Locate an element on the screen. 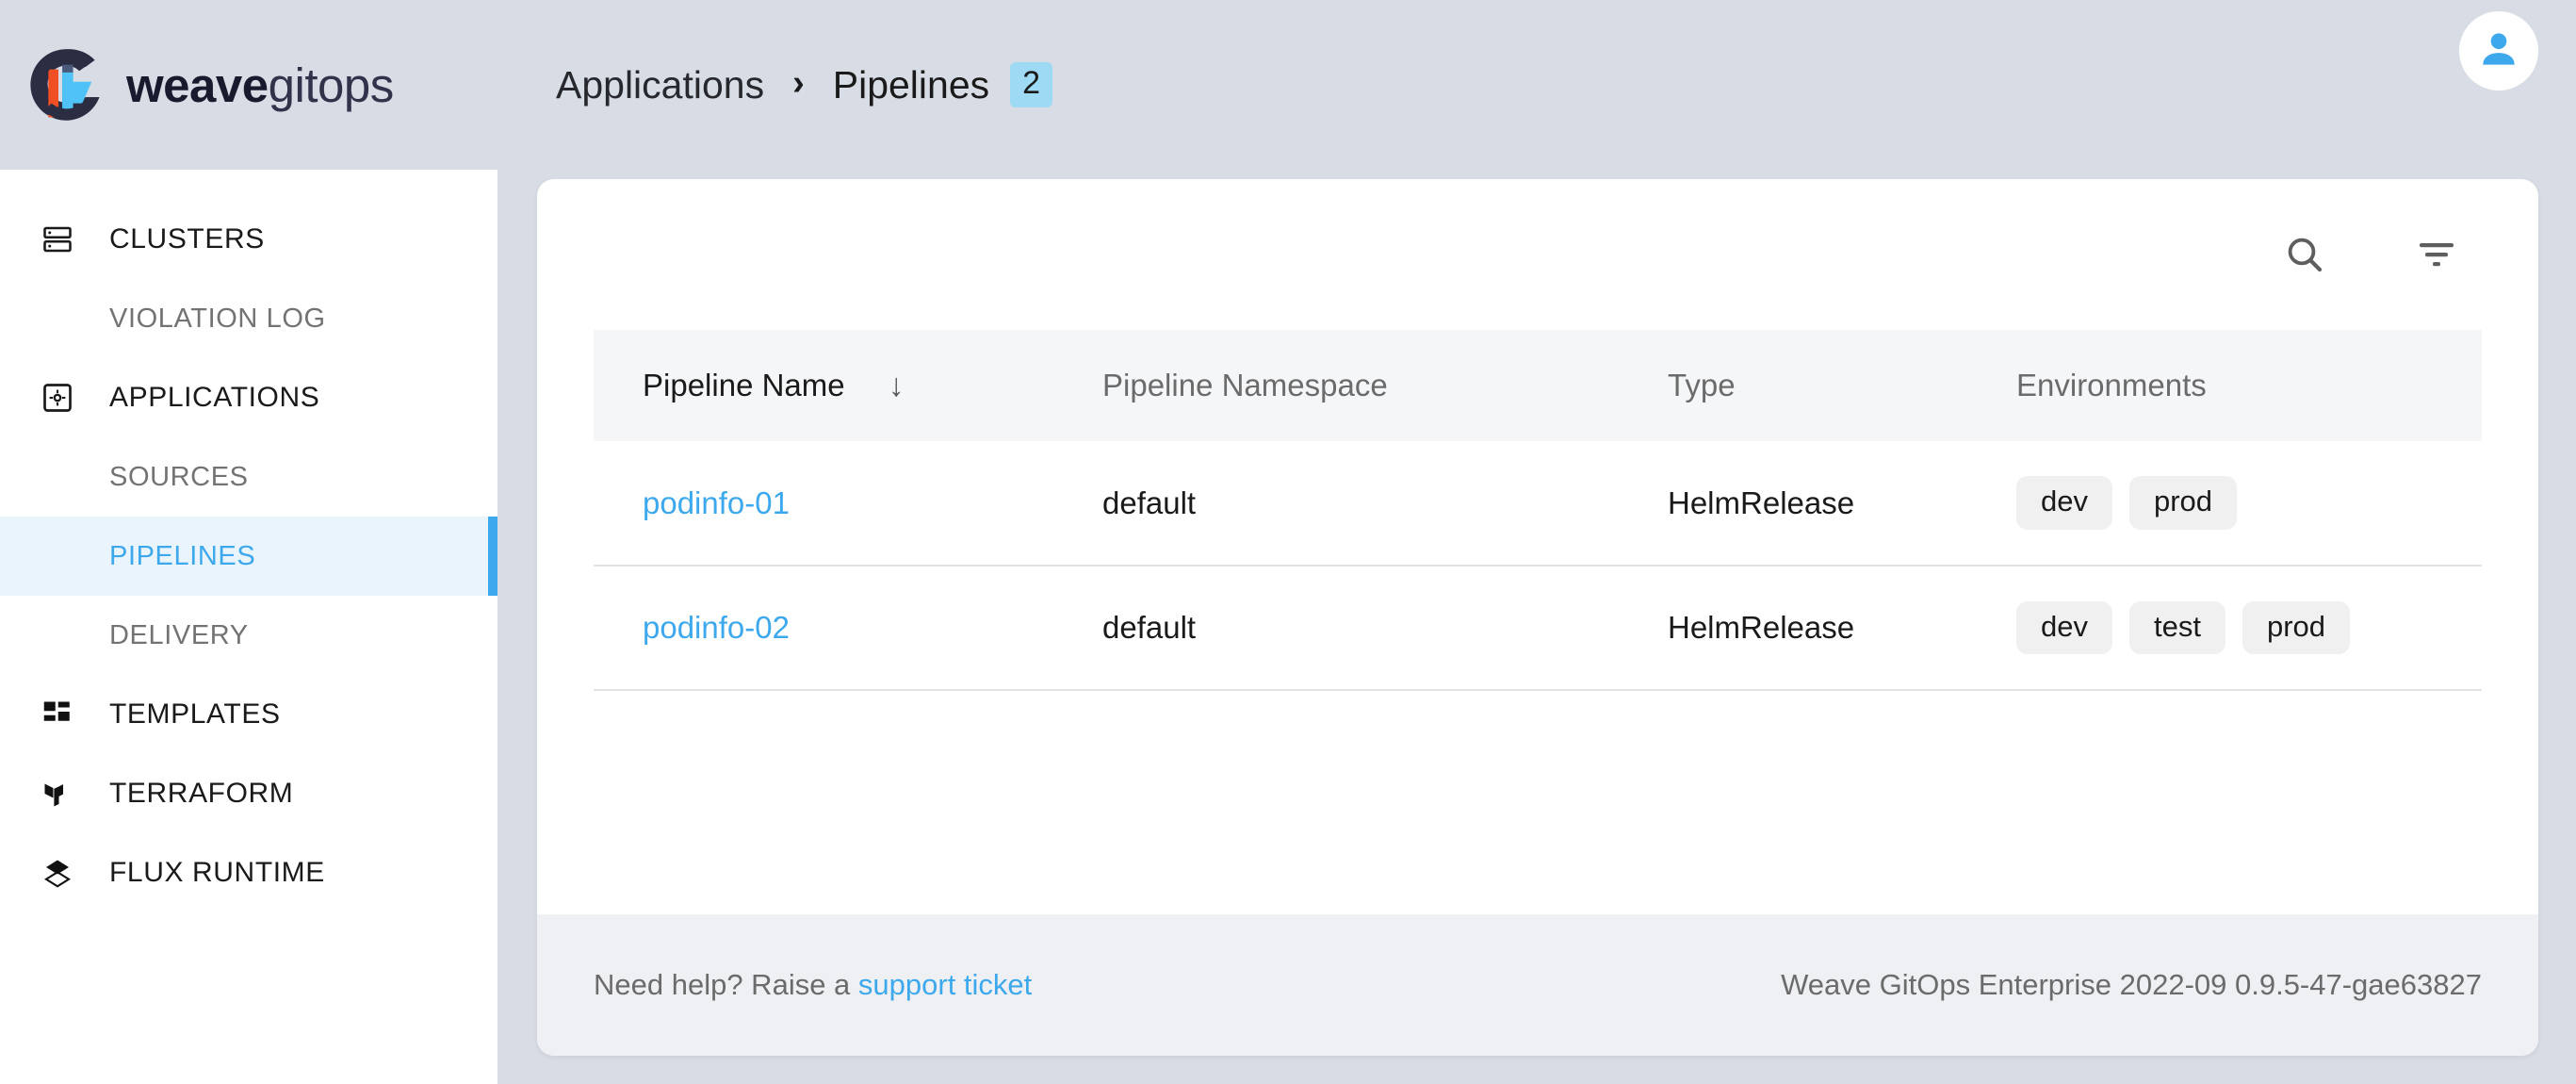 The height and width of the screenshot is (1084, 2576). column-header-pipeline-namespace: Pipeline Namespace is located at coordinates (1385, 385).